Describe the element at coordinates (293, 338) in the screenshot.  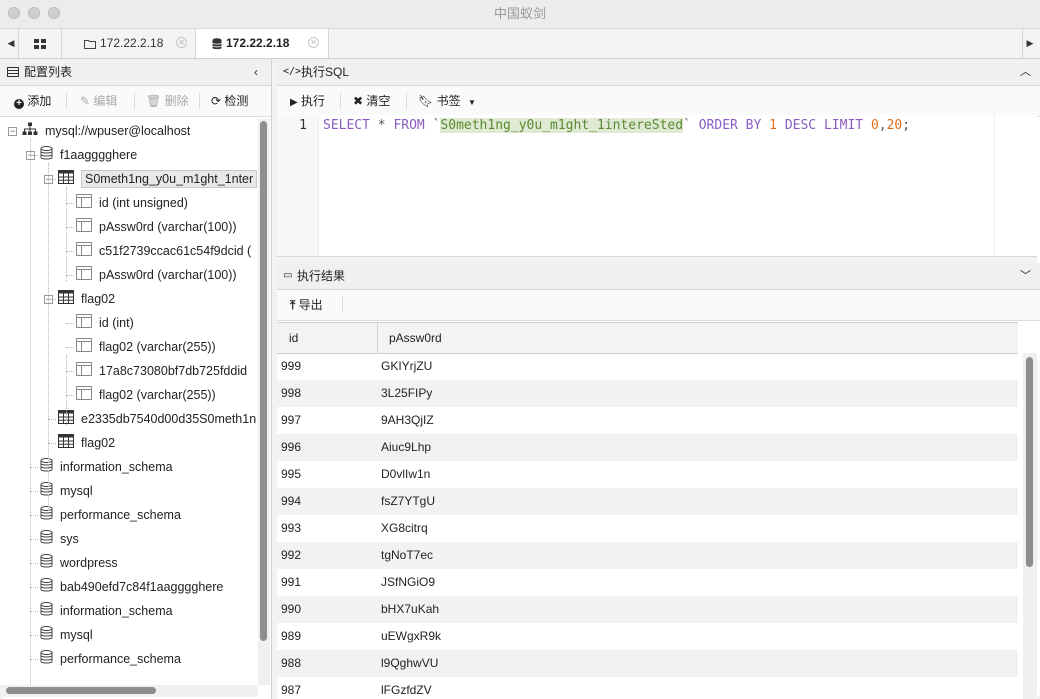
I see `column-header-id: id` at that location.